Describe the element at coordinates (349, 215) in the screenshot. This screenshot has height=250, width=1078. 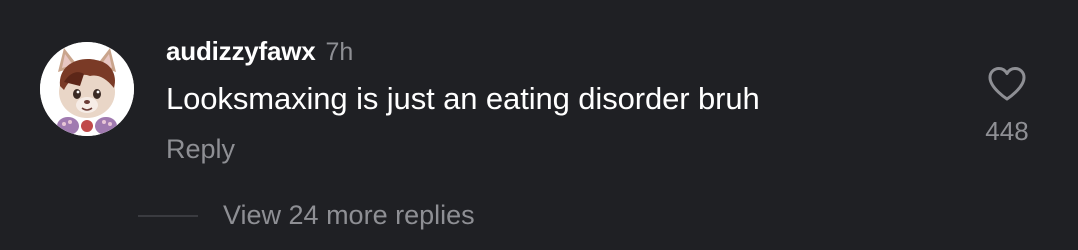
I see `view-more-replies-button: View 24 more replies` at that location.